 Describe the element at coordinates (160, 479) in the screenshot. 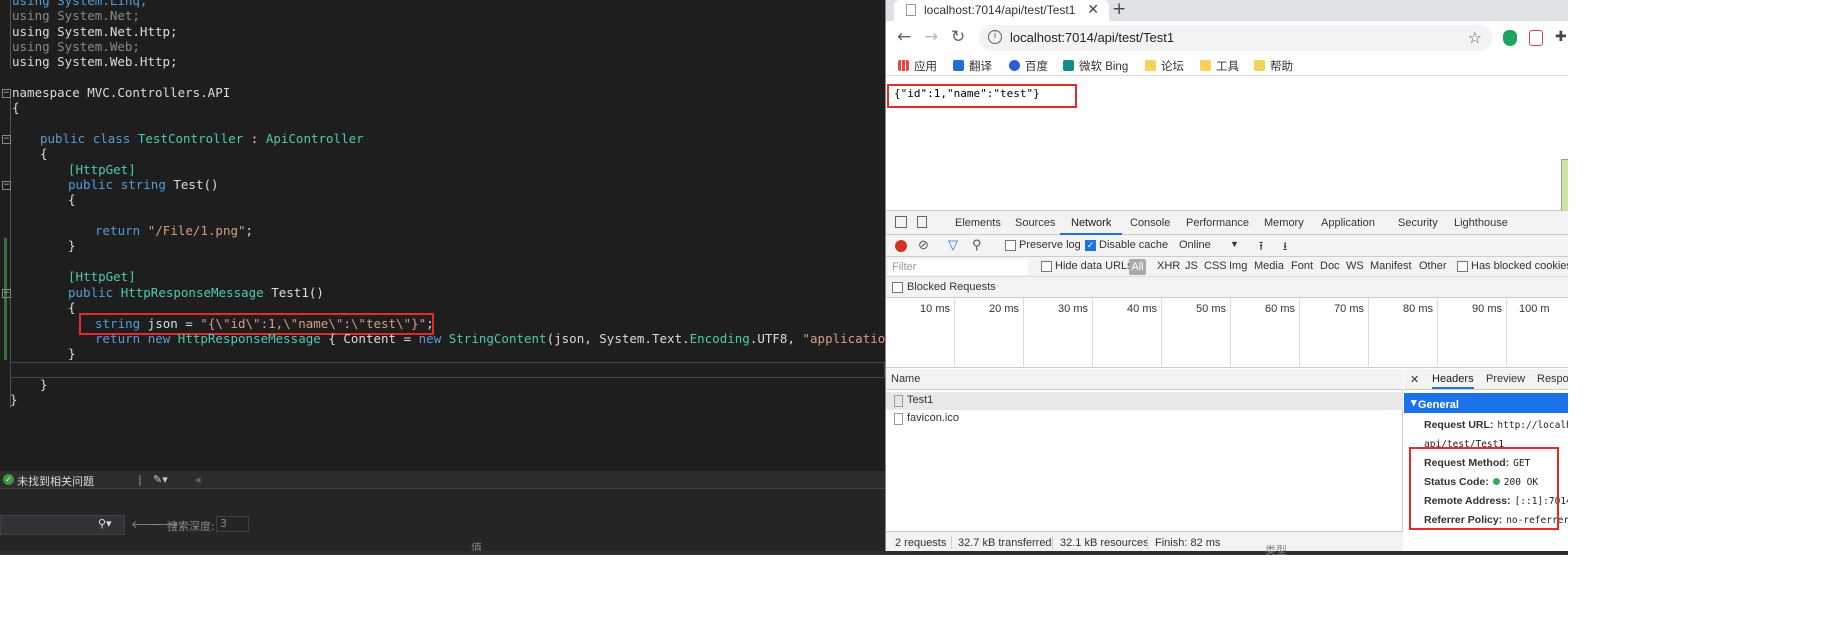

I see `brush-icon: ✎▾` at that location.